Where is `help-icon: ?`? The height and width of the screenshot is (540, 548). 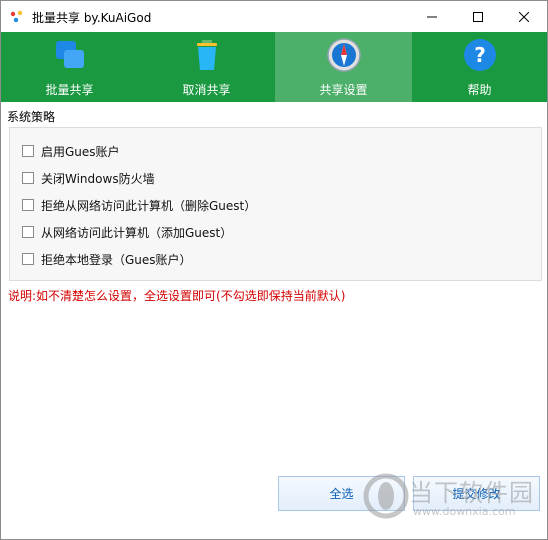 help-icon: ? is located at coordinates (479, 55).